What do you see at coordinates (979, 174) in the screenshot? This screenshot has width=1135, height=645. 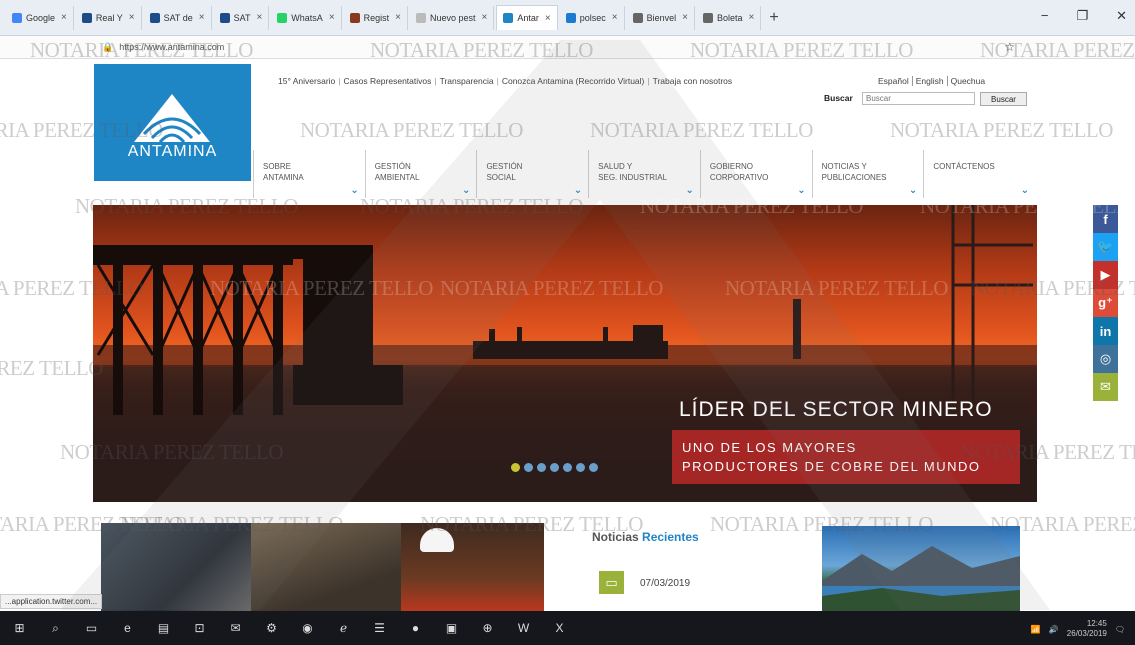 I see `nav-item: CONTÁCTENOS ⌄` at bounding box center [979, 174].